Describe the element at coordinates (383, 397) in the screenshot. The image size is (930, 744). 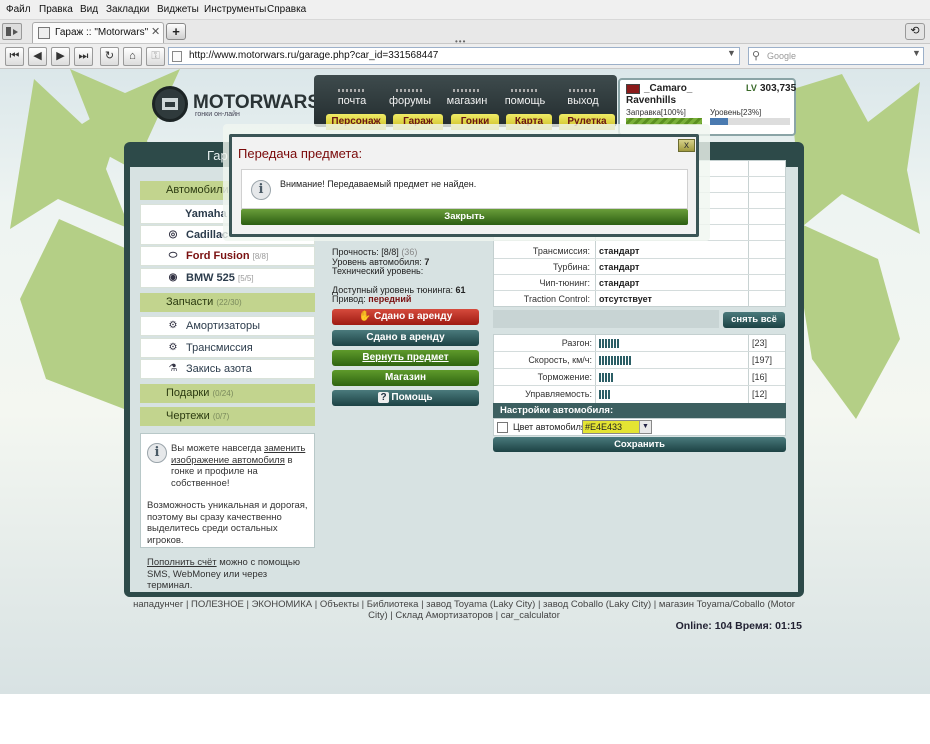
I see `question-icon: ?` at that location.